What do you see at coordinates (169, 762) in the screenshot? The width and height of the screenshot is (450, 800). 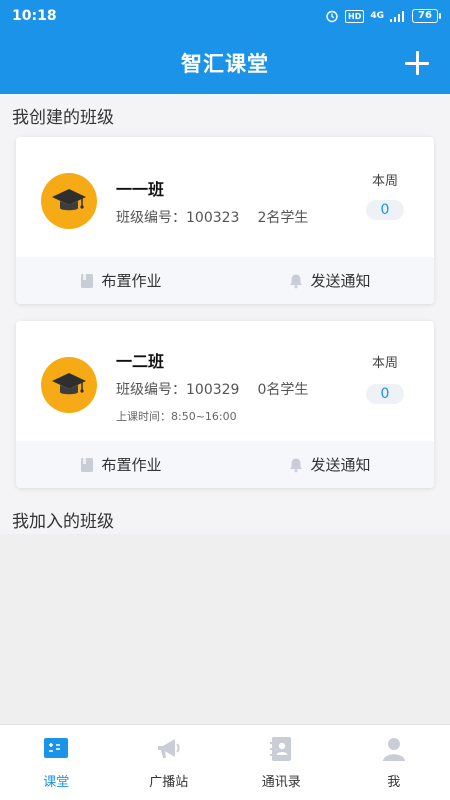 I see `tab-broadcast: 广播站` at bounding box center [169, 762].